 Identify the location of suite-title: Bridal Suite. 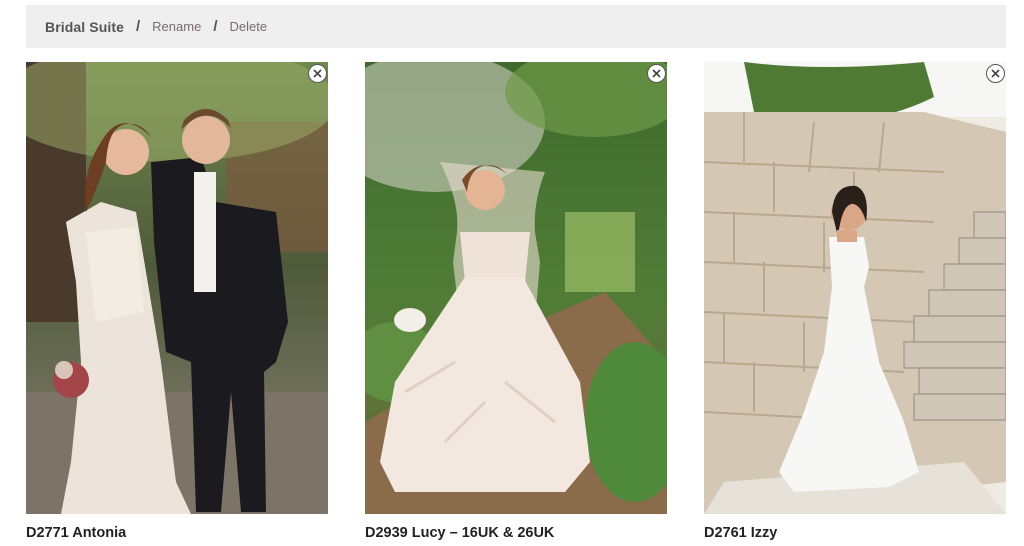
(84, 26).